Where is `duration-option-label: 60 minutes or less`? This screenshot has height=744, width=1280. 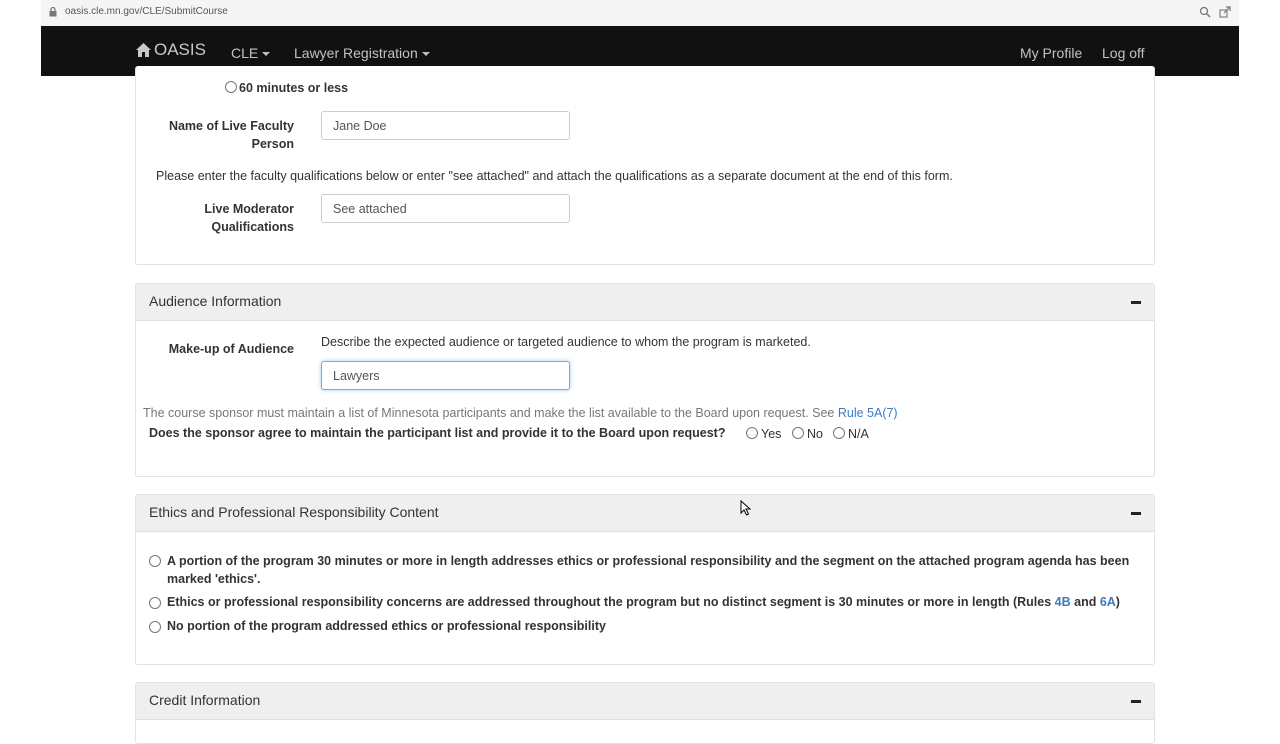
duration-option-label: 60 minutes or less is located at coordinates (294, 88).